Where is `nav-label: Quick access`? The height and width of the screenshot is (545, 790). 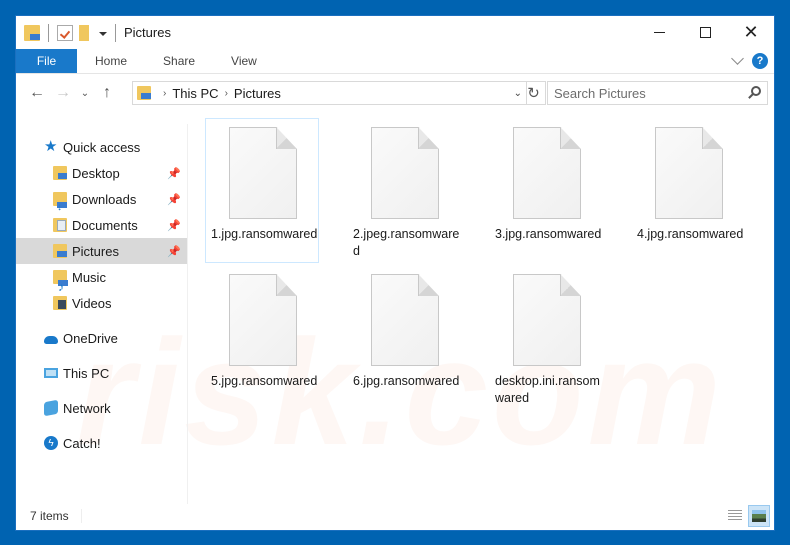
nav-label: Quick access is located at coordinates (102, 147).